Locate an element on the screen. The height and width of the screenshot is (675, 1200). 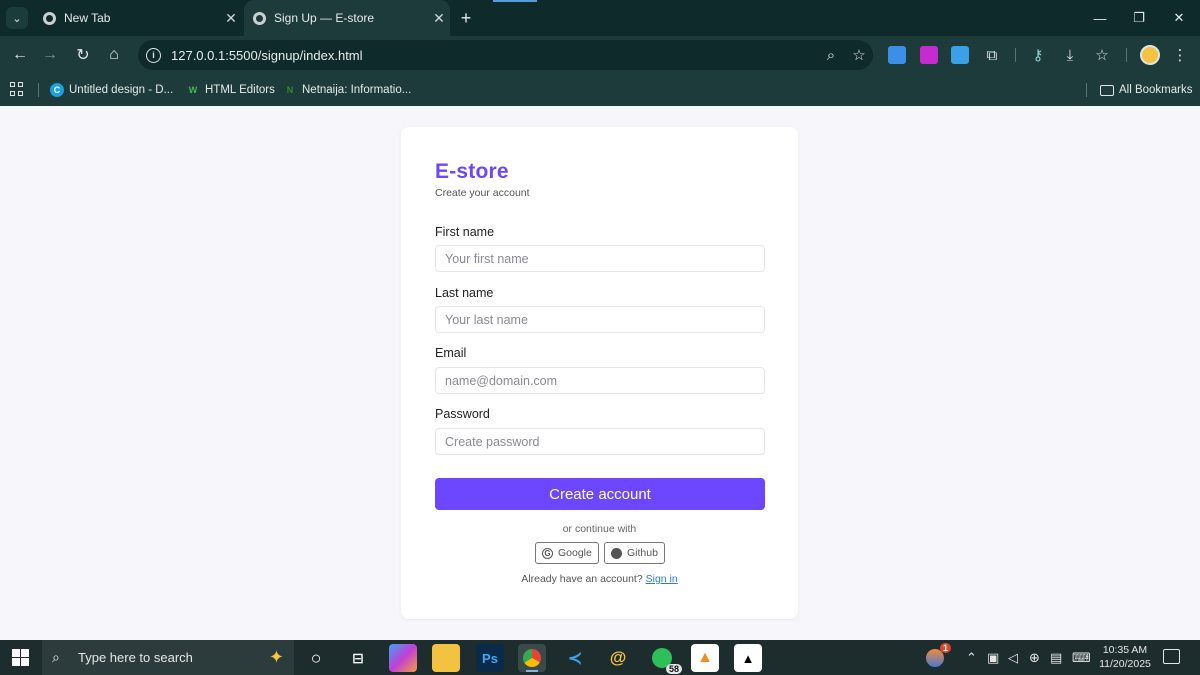
signin-link: Sign in is located at coordinates (662, 579).